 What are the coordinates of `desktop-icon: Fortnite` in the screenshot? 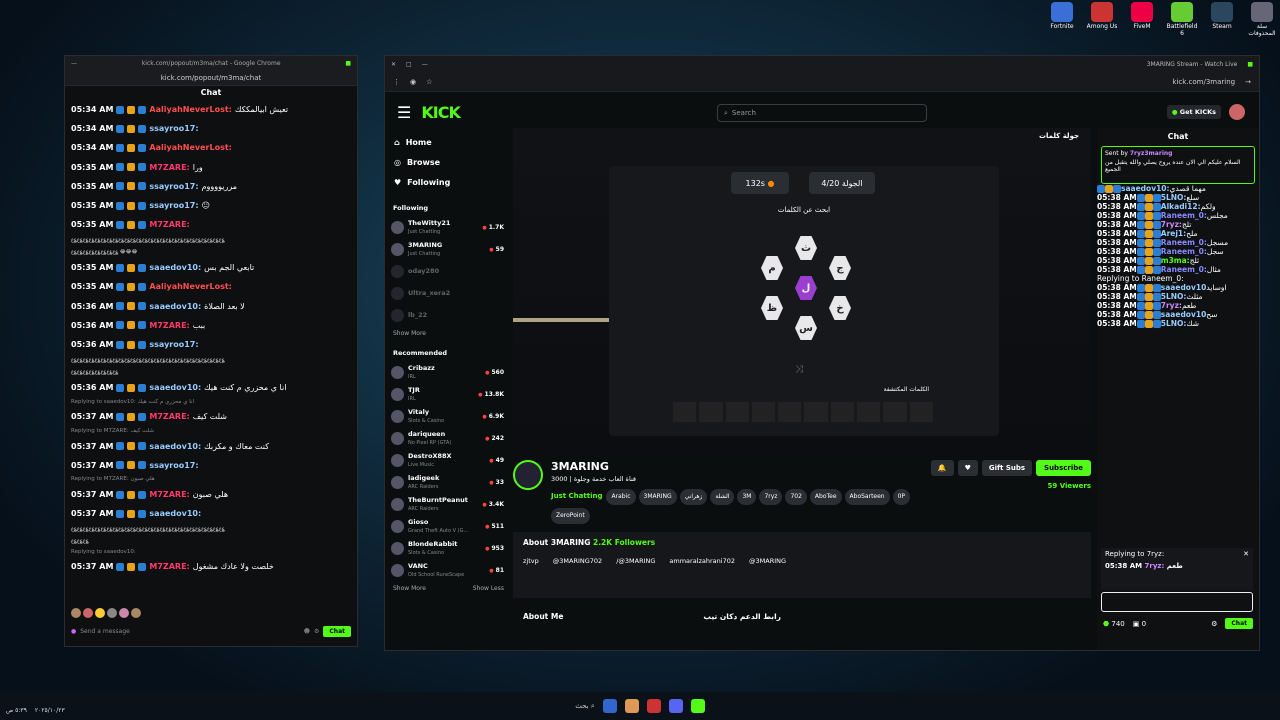 It's located at (1062, 19).